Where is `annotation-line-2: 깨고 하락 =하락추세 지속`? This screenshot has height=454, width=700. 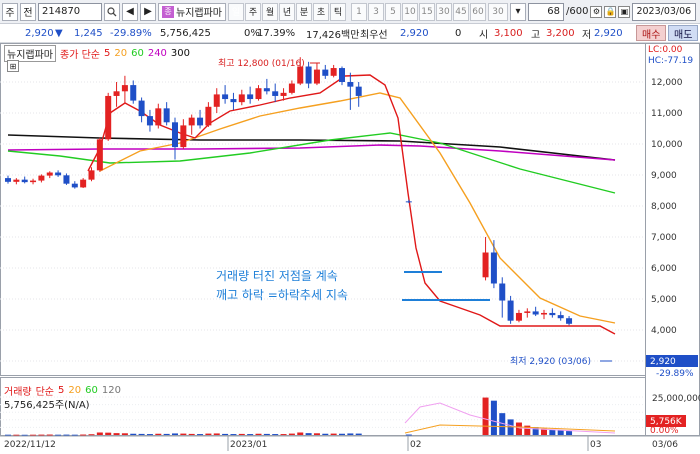
annotation-line-2: 깨고 하락 =하락추세 지속 is located at coordinates (282, 295).